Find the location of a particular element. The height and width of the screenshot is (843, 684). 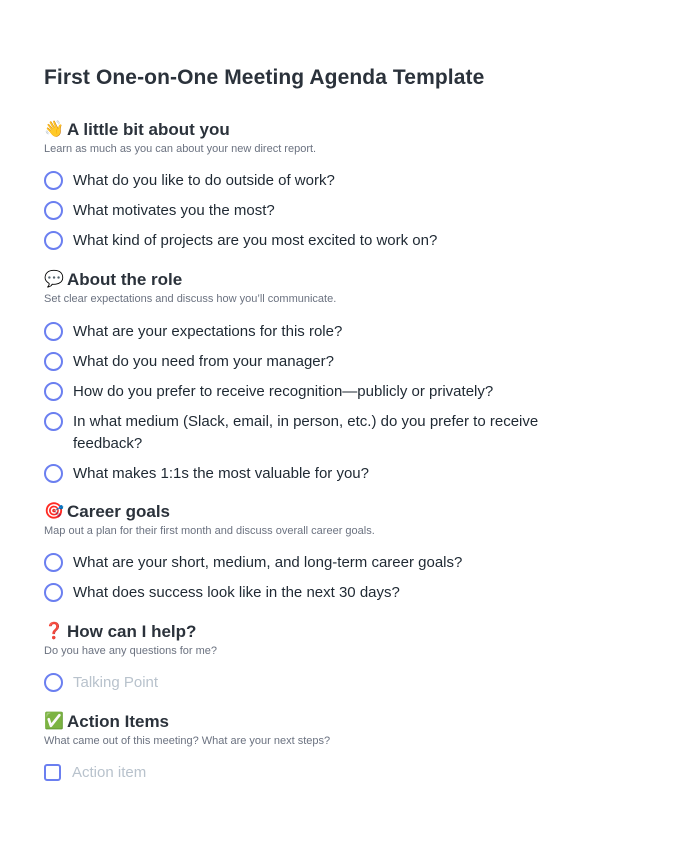

section-heading-text: A little bit about you is located at coordinates (148, 129).